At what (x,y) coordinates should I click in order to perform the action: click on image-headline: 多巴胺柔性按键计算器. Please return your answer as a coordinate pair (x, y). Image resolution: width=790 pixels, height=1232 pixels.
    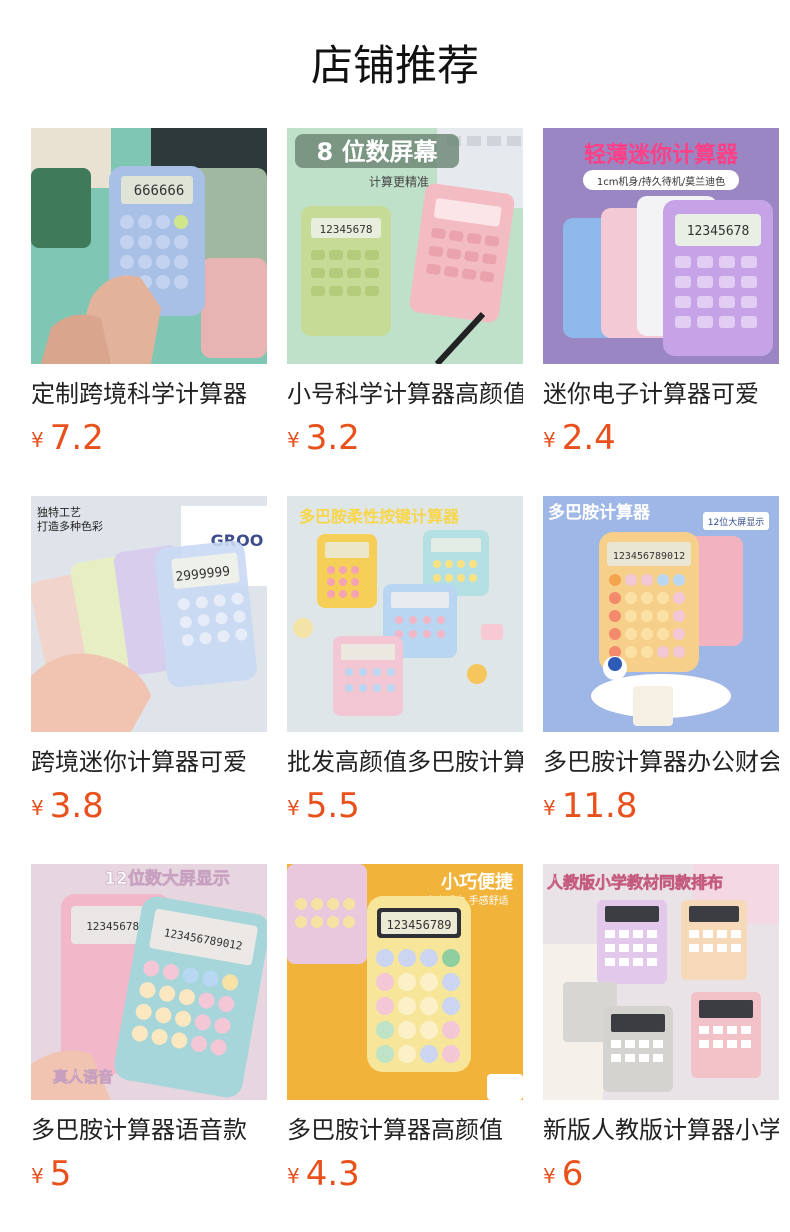
    Looking at the image, I should click on (379, 516).